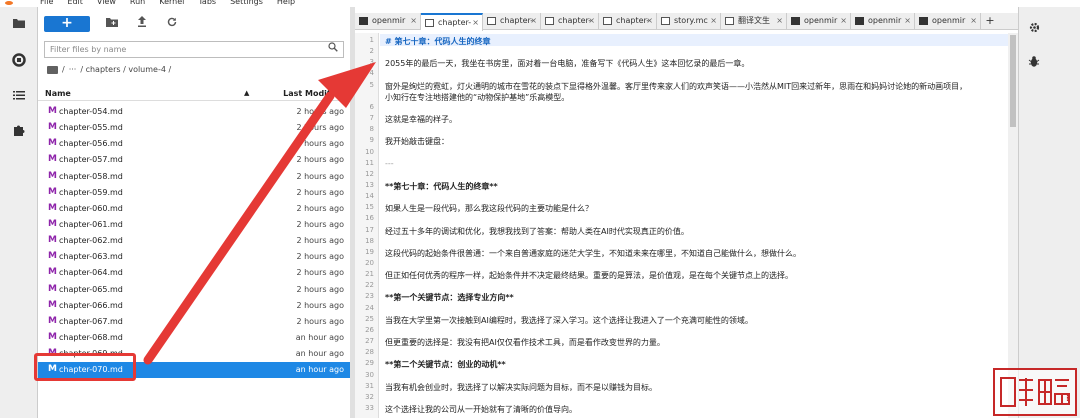 The height and width of the screenshot is (418, 1080). Describe the element at coordinates (125, 69) in the screenshot. I see `breadcrumb-path: / chapters / volume-4 /` at that location.